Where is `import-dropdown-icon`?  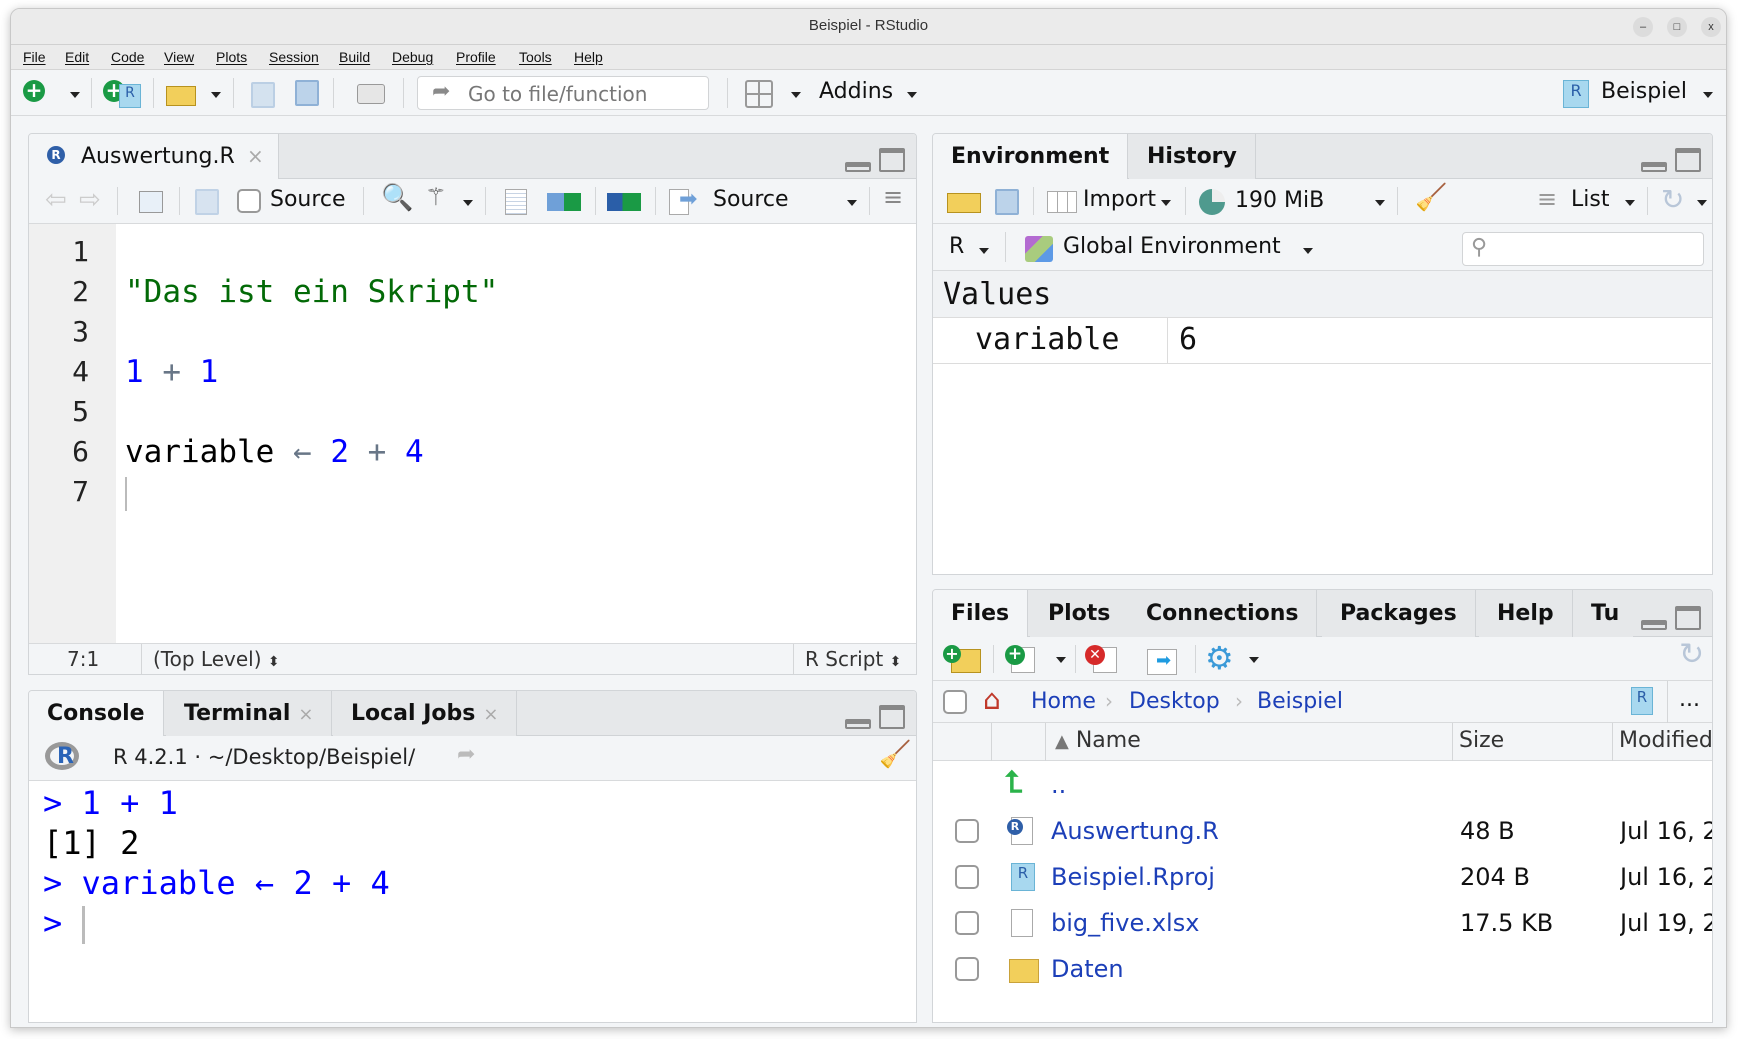
import-dropdown-icon is located at coordinates (1166, 203).